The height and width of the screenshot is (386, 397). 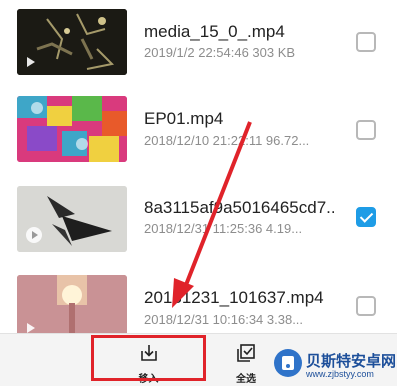 What do you see at coordinates (184, 118) in the screenshot?
I see `file-name: EP01.mp4` at bounding box center [184, 118].